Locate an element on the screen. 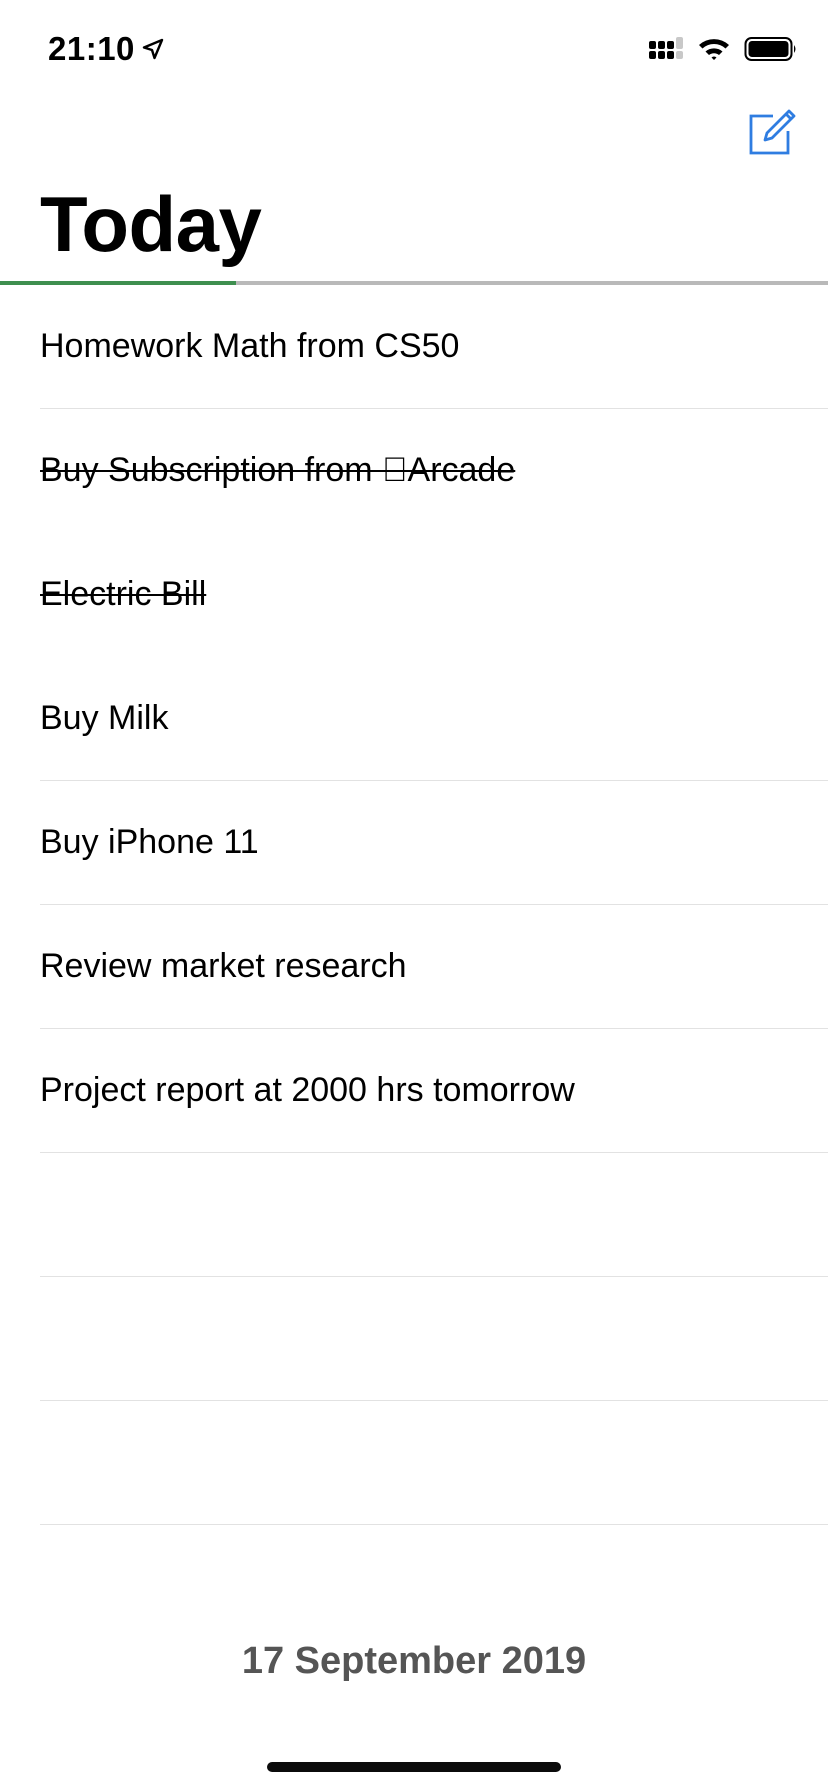  task-text: Buy Subscription from Arcade is located at coordinates (277, 470).